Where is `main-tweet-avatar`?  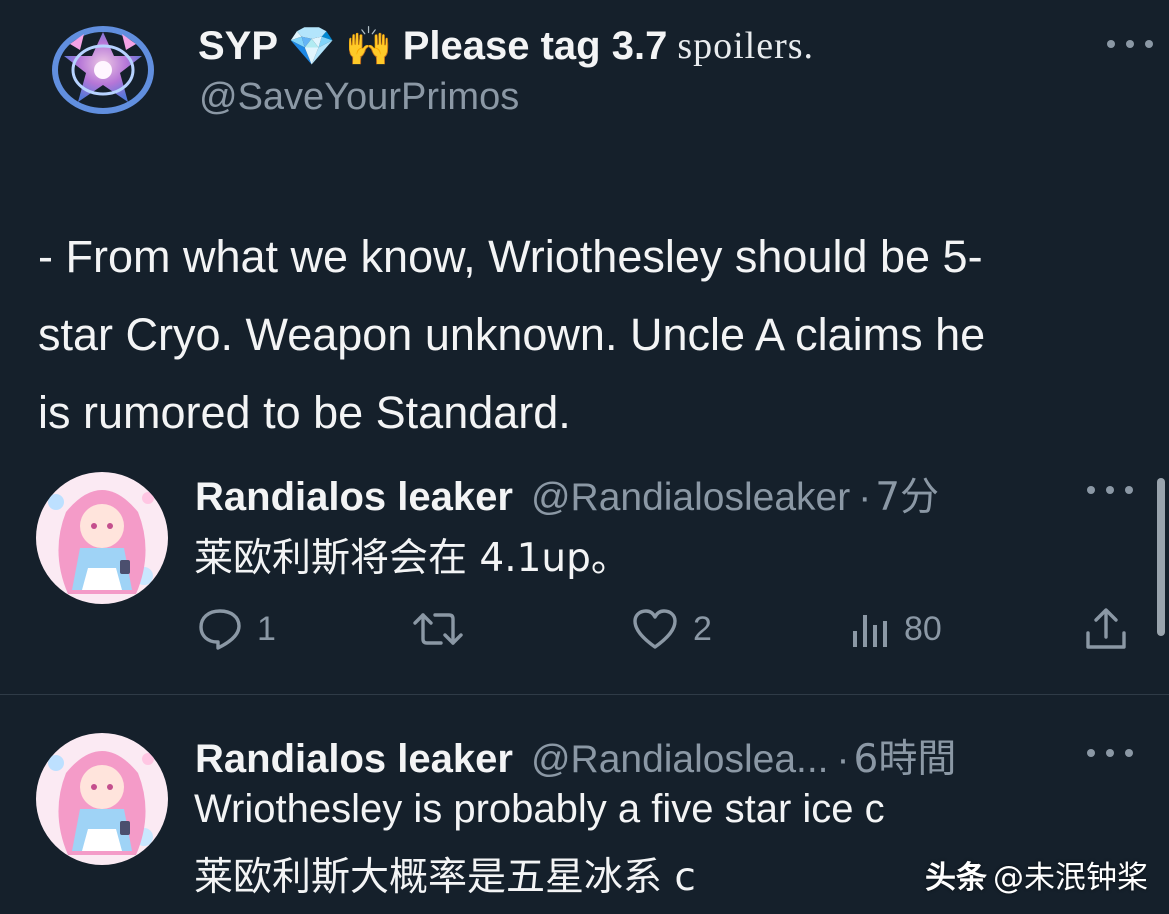
main-tweet-avatar is located at coordinates (103, 70).